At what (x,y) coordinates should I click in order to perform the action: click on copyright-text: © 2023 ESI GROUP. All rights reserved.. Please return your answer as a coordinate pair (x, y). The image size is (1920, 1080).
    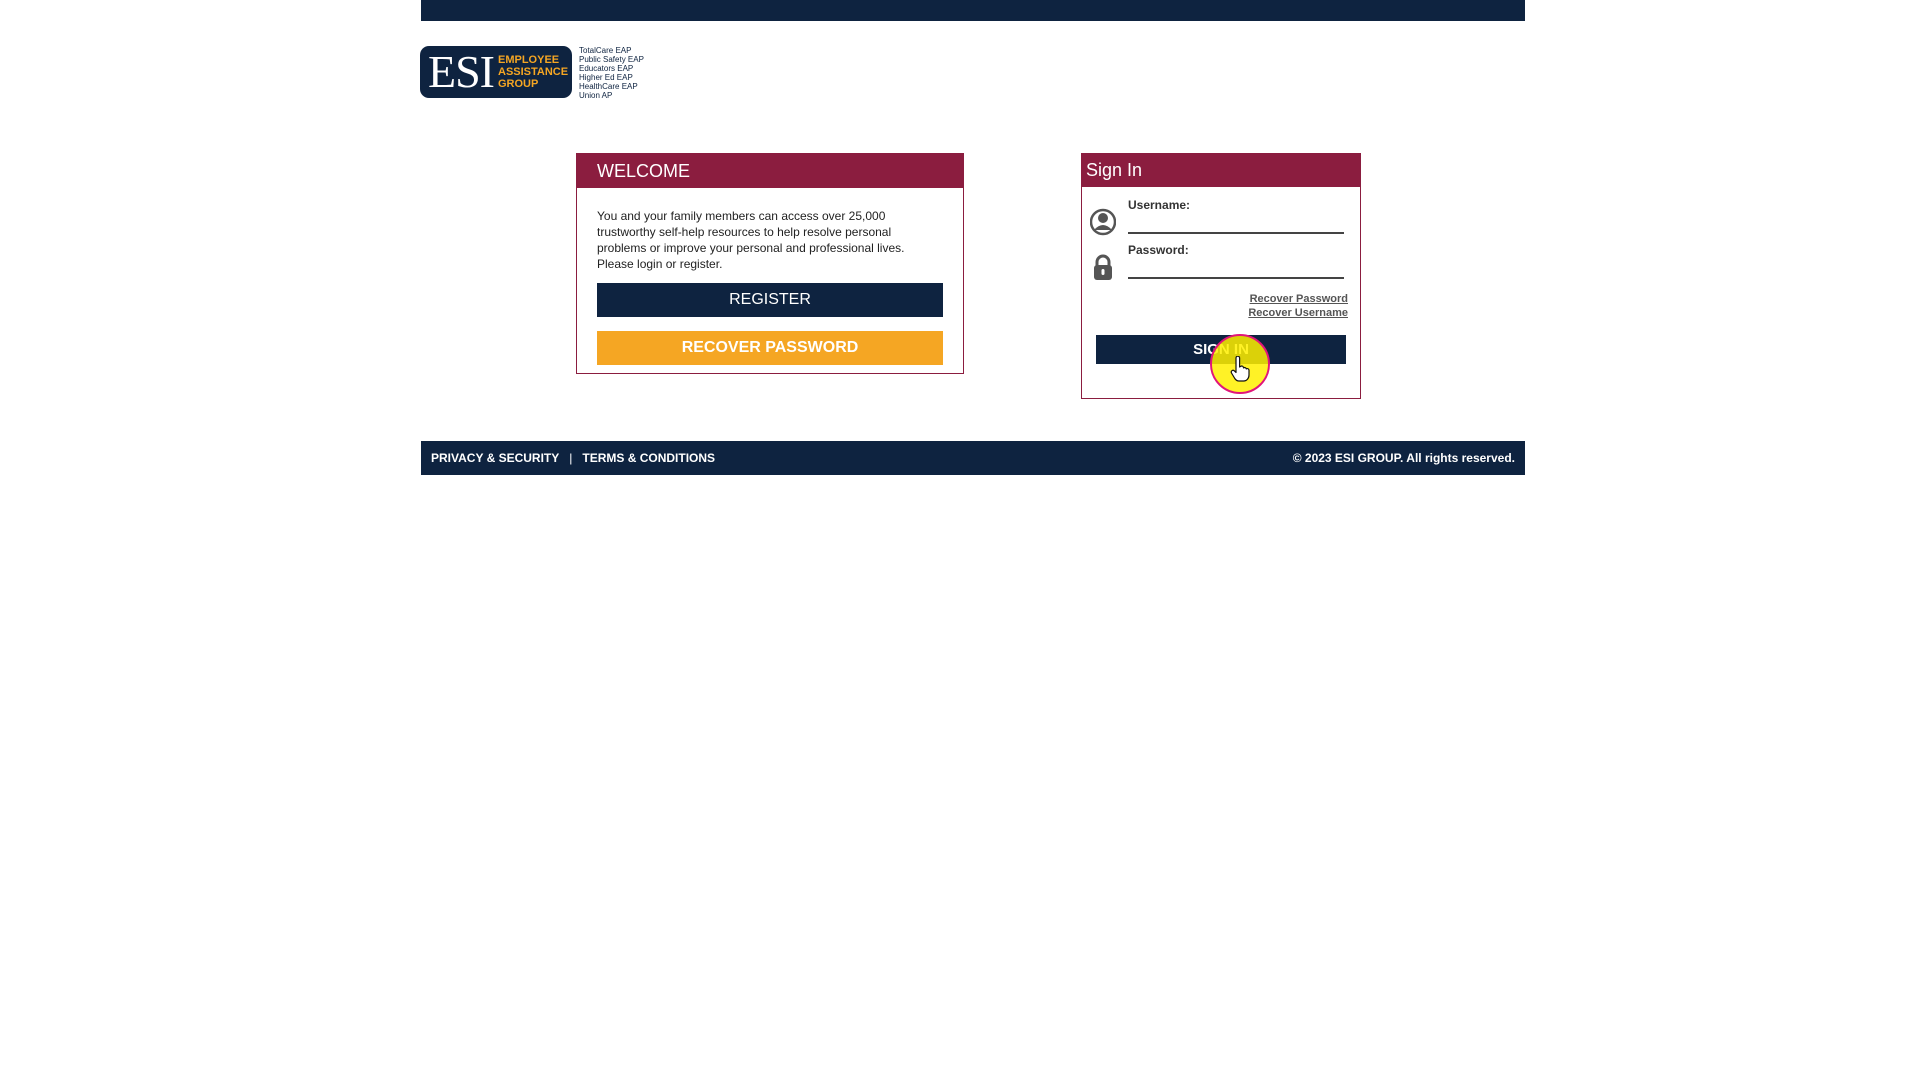
    Looking at the image, I should click on (1403, 458).